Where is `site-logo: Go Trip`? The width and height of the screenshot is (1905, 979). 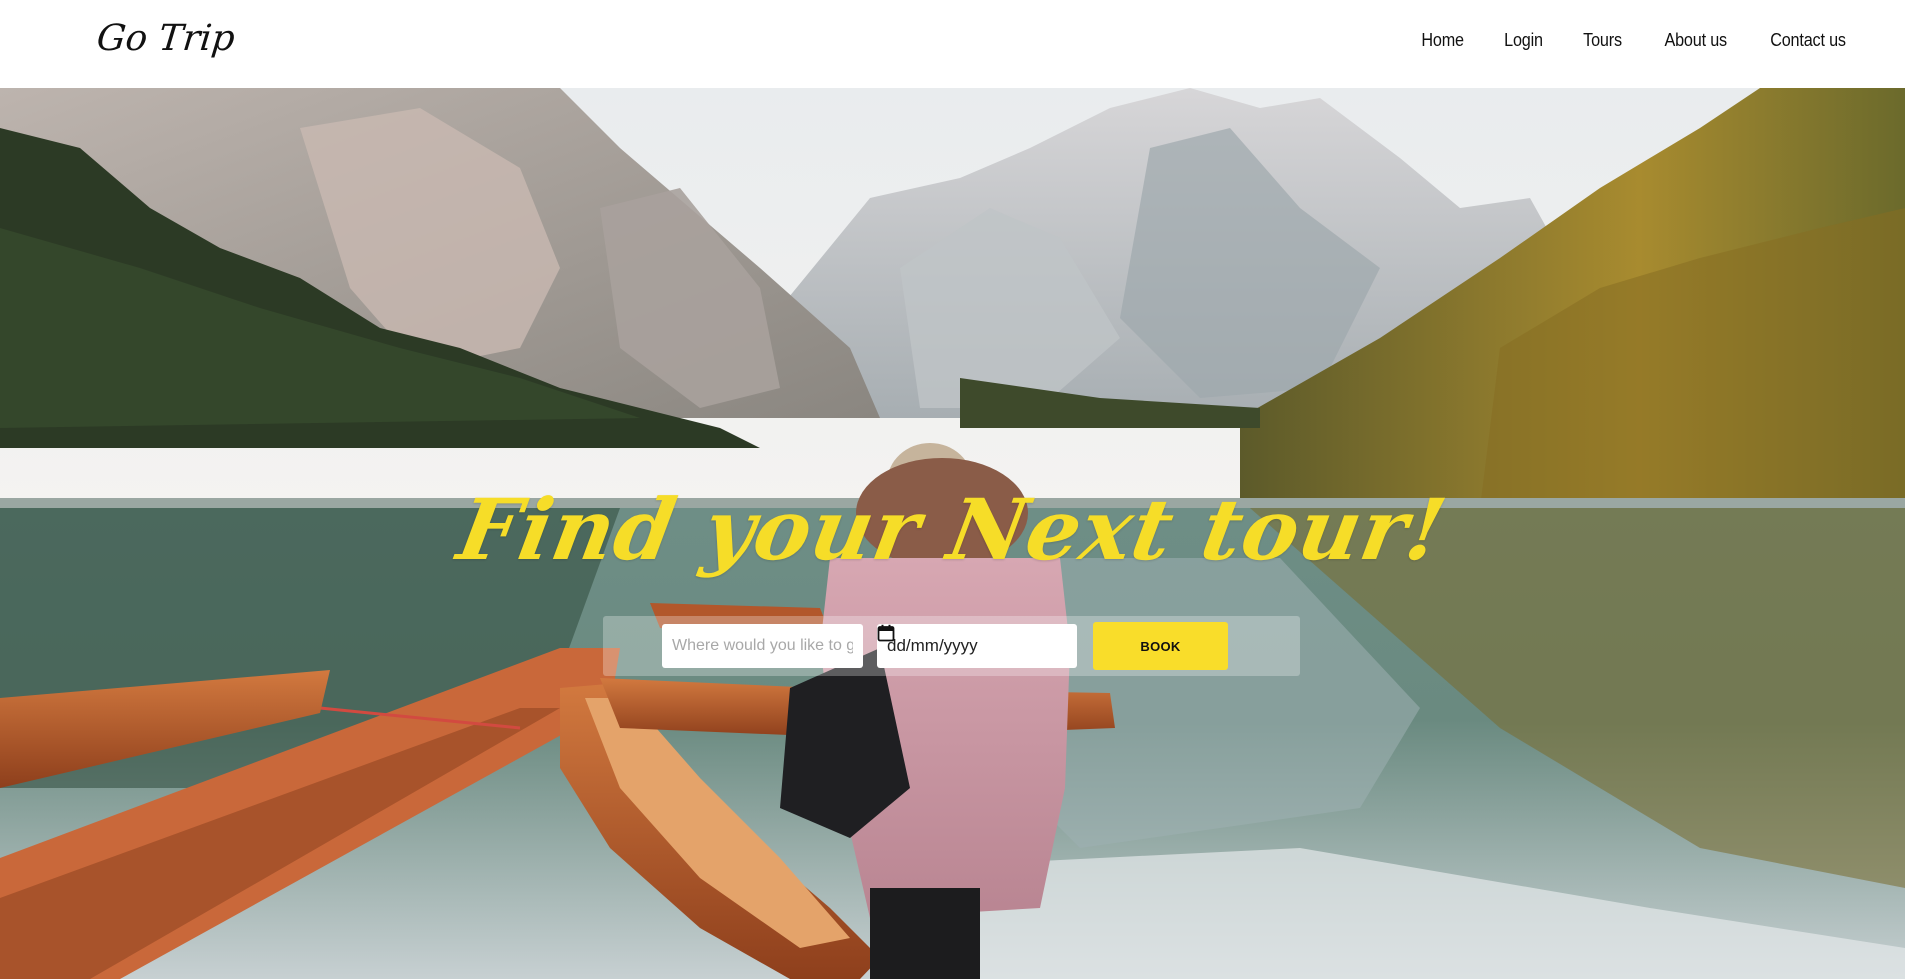
site-logo: Go Trip is located at coordinates (166, 38).